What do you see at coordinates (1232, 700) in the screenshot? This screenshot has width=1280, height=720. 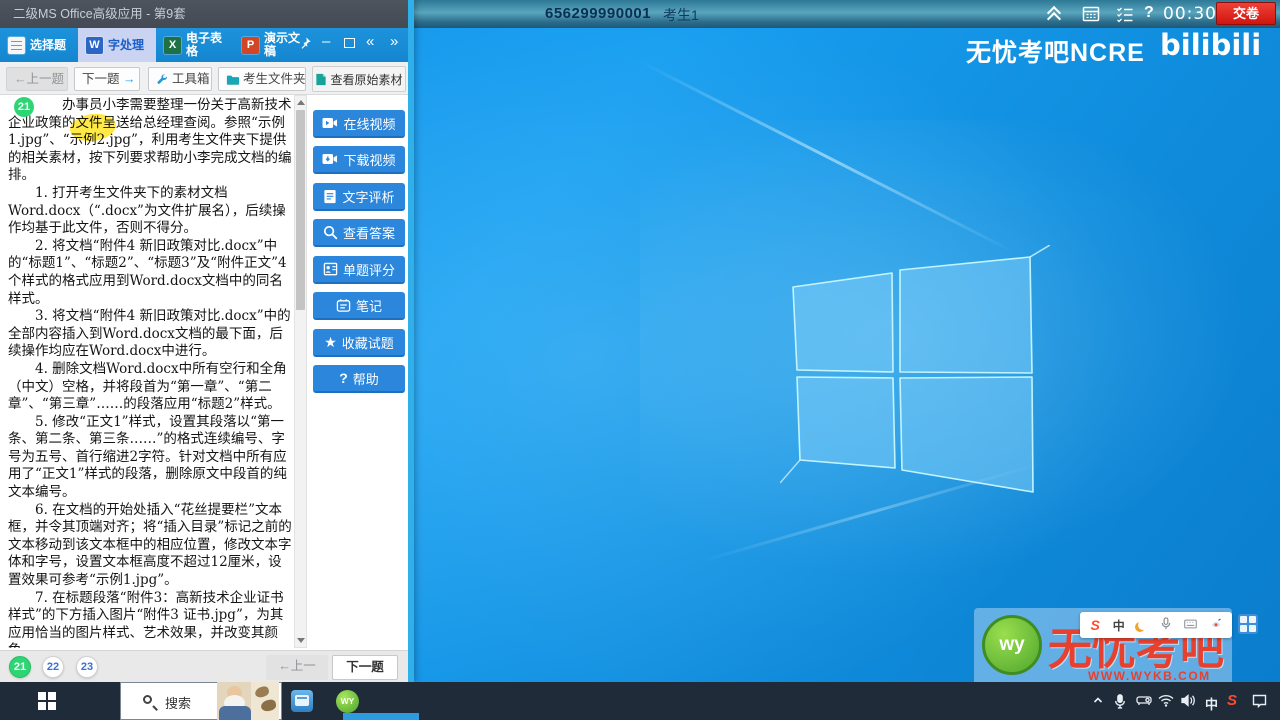 I see `sogou-tray-icon: S` at bounding box center [1232, 700].